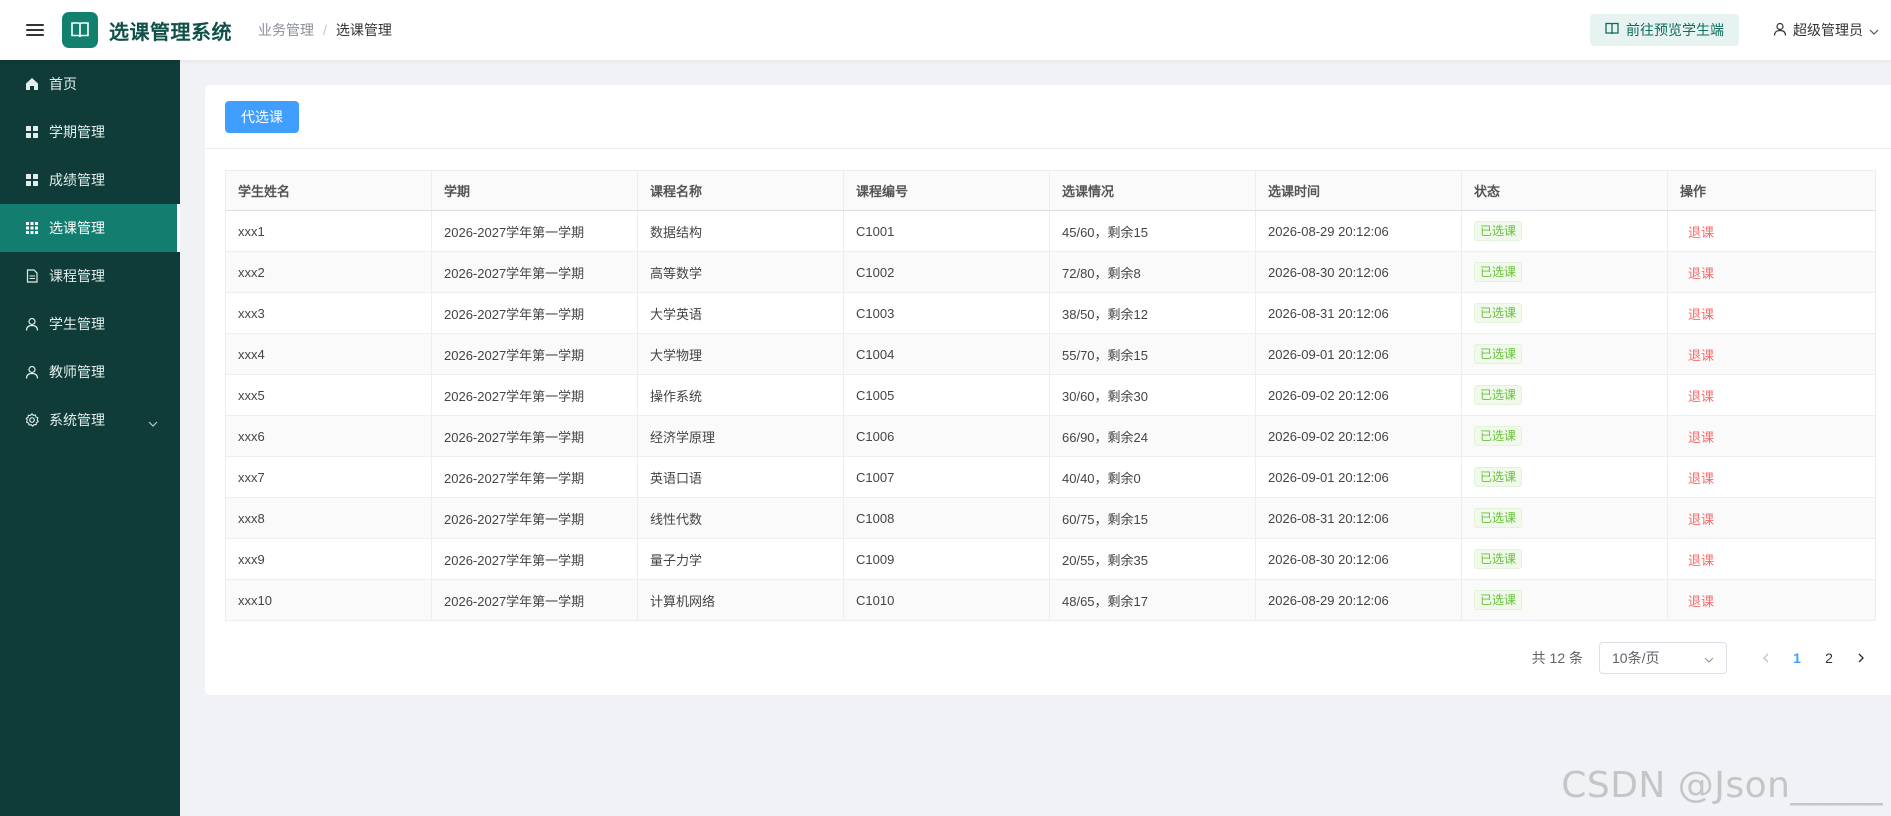 This screenshot has height=816, width=1891. Describe the element at coordinates (90, 84) in the screenshot. I see `sidebar-item-home: 首页` at that location.